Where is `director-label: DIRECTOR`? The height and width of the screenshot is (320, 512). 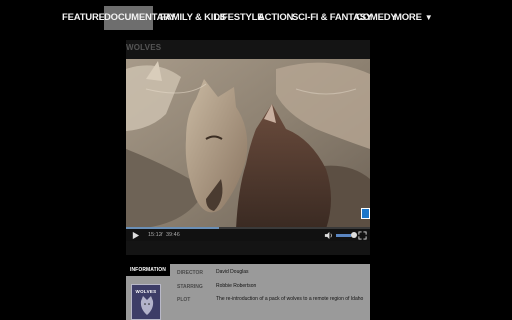 director-label: DIRECTOR is located at coordinates (190, 273).